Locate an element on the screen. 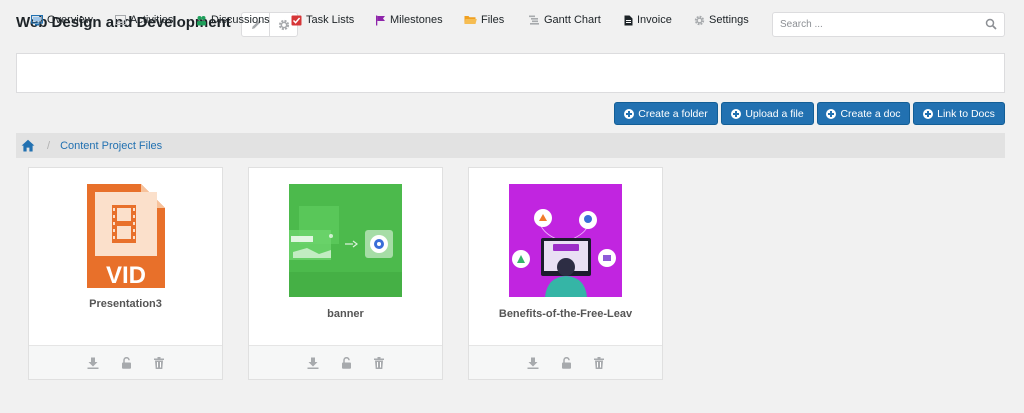 Image resolution: width=1024 pixels, height=413 pixels. tab-files: Files is located at coordinates (484, 20).